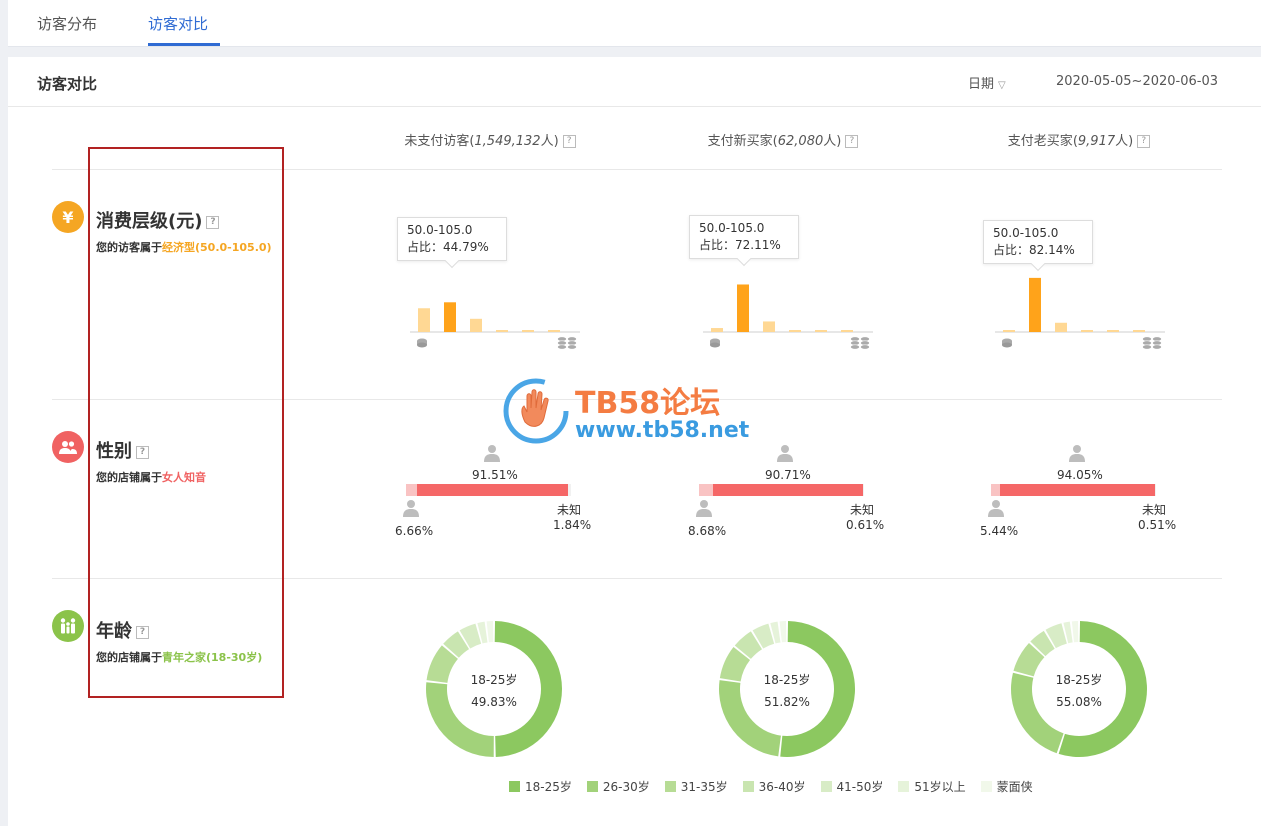 This screenshot has height=826, width=1261. What do you see at coordinates (494, 702) in the screenshot?
I see `donut-center-value: 49.83%` at bounding box center [494, 702].